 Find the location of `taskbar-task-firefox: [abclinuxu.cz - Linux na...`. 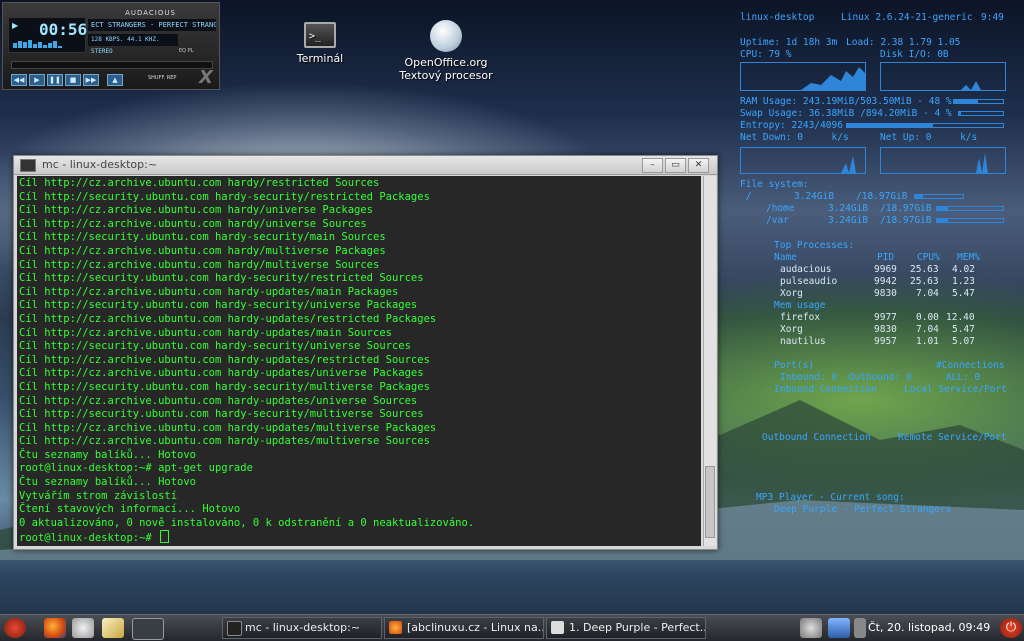

taskbar-task-firefox: [abclinuxu.cz - Linux na... is located at coordinates (464, 628).